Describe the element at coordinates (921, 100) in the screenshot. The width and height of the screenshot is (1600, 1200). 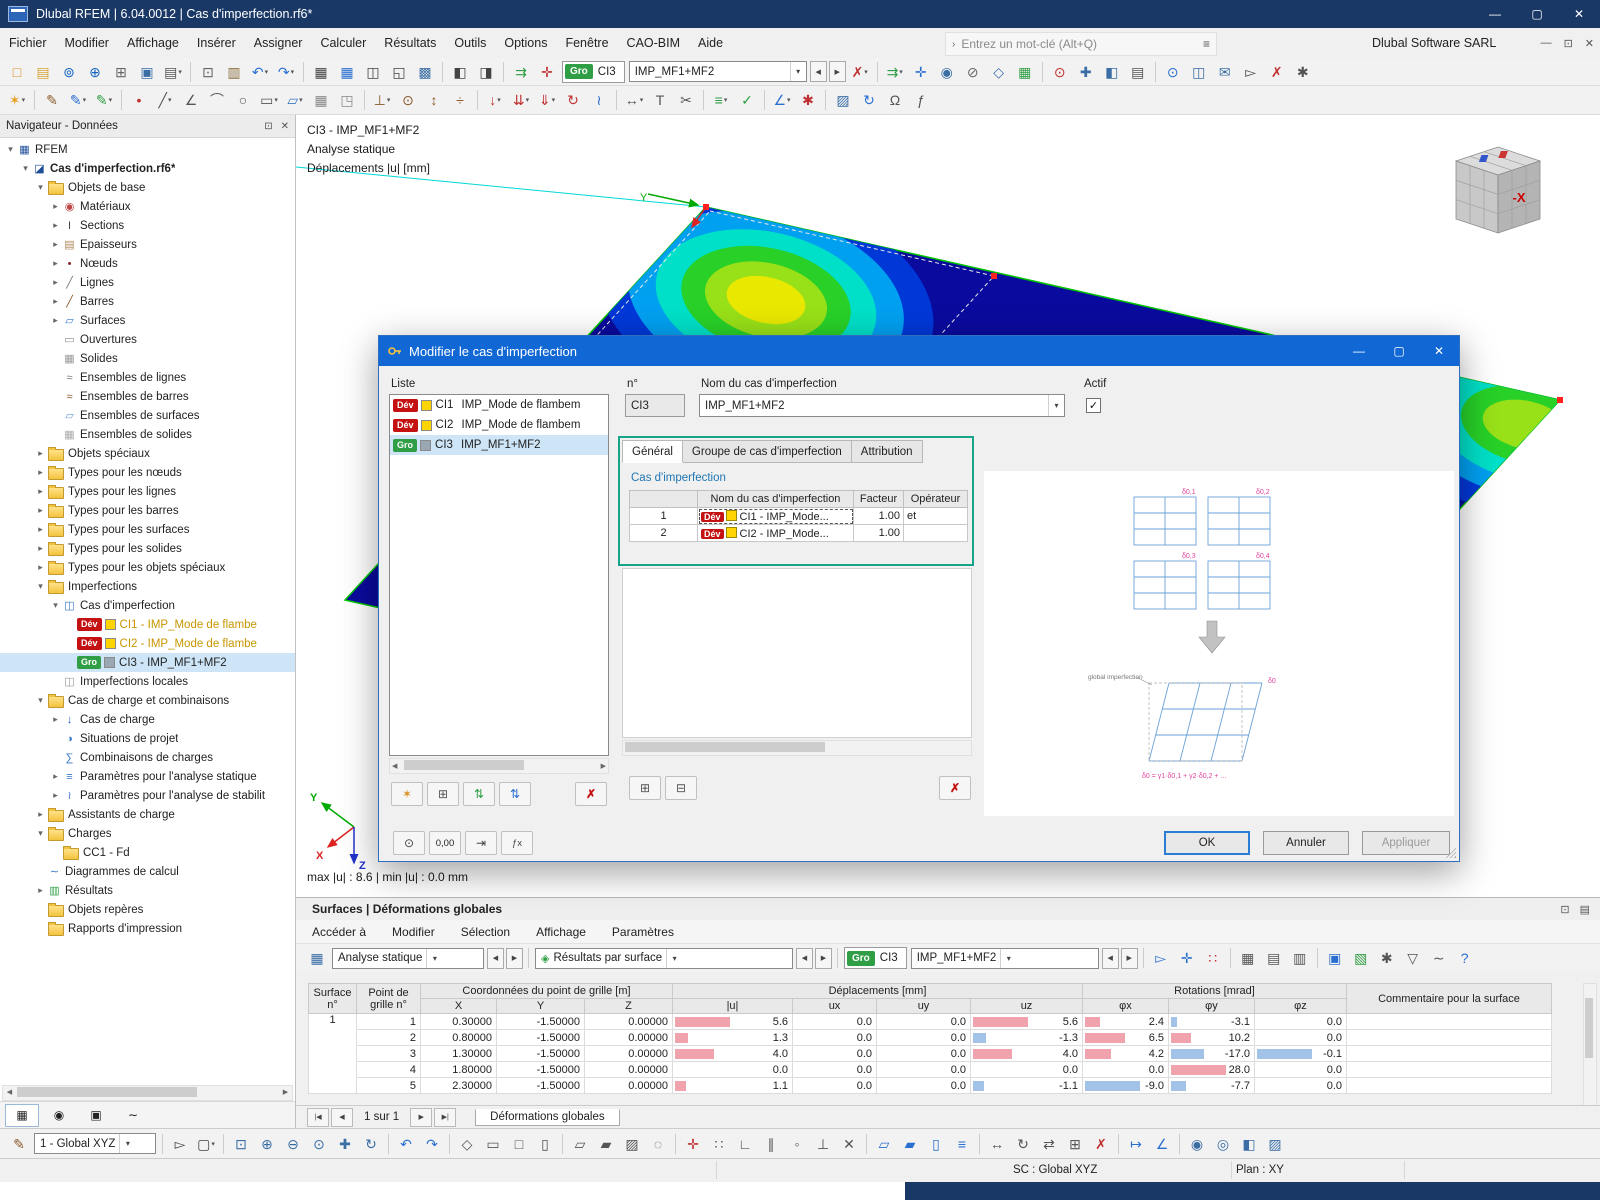
I see `formula-button: ƒ` at that location.